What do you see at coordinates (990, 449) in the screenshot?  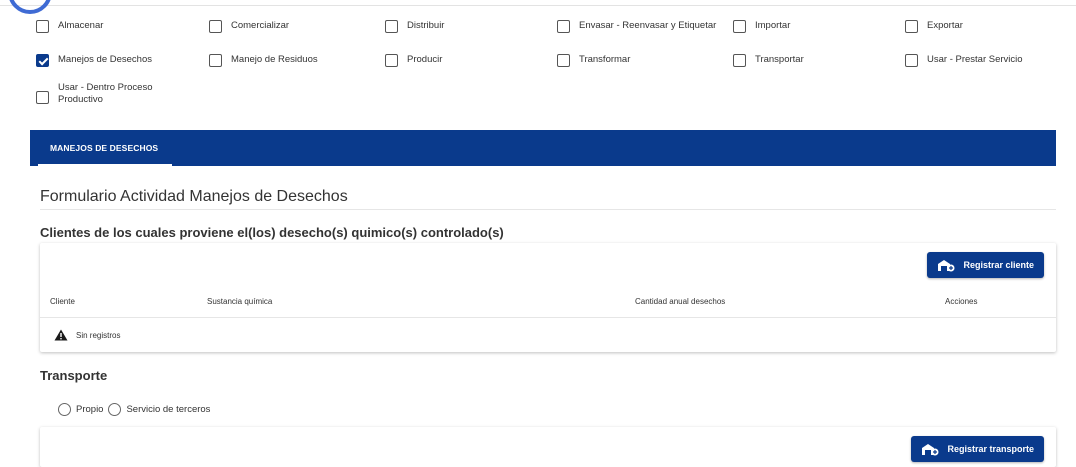 I see `register-transport-label: Registrar transporte` at bounding box center [990, 449].